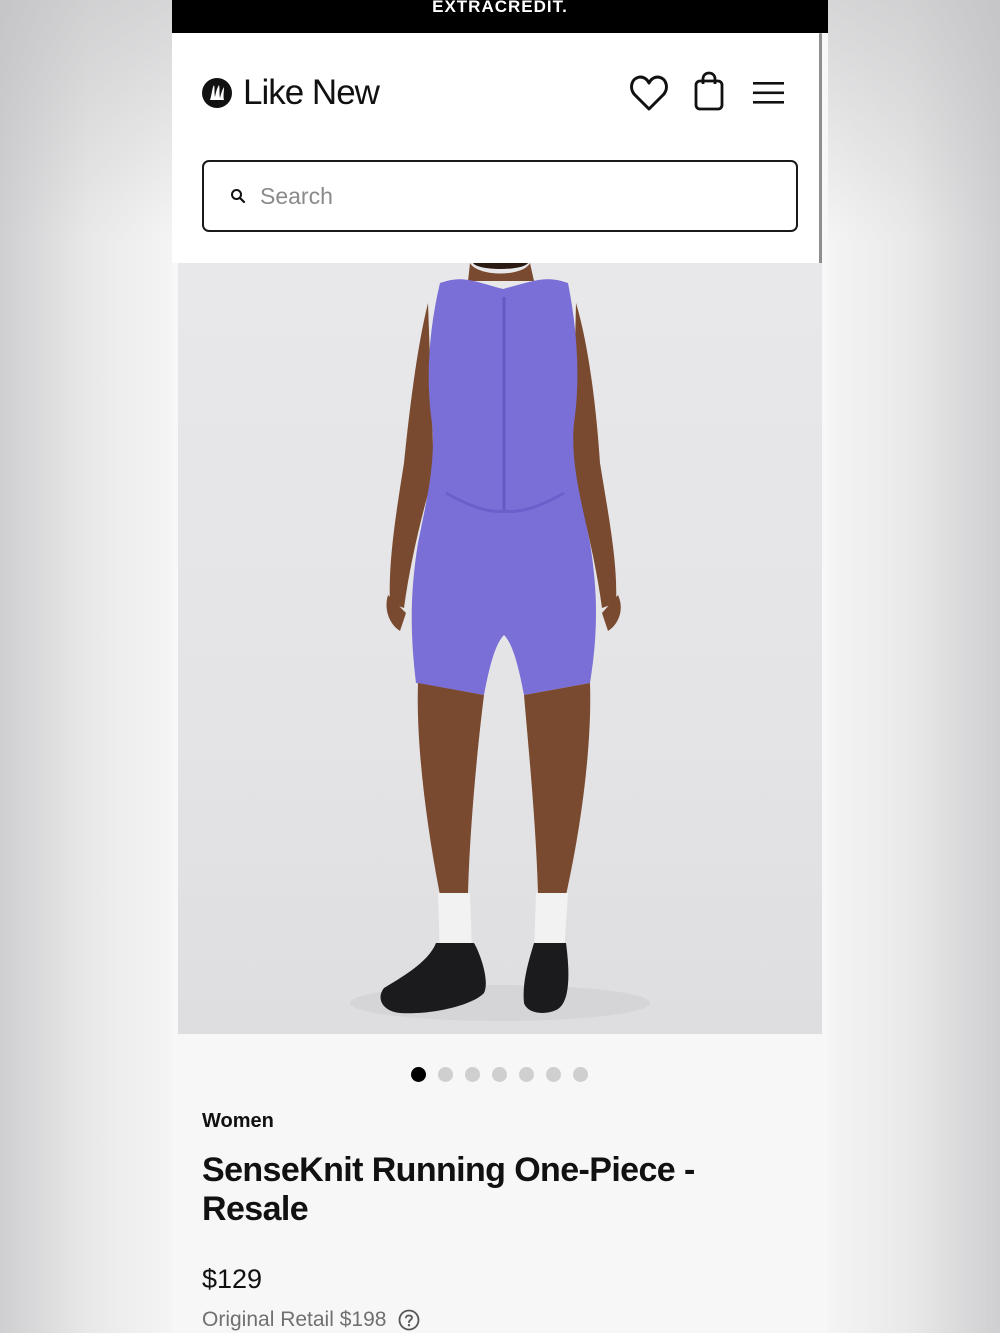 The height and width of the screenshot is (1333, 1000). I want to click on help-icon, so click(409, 1320).